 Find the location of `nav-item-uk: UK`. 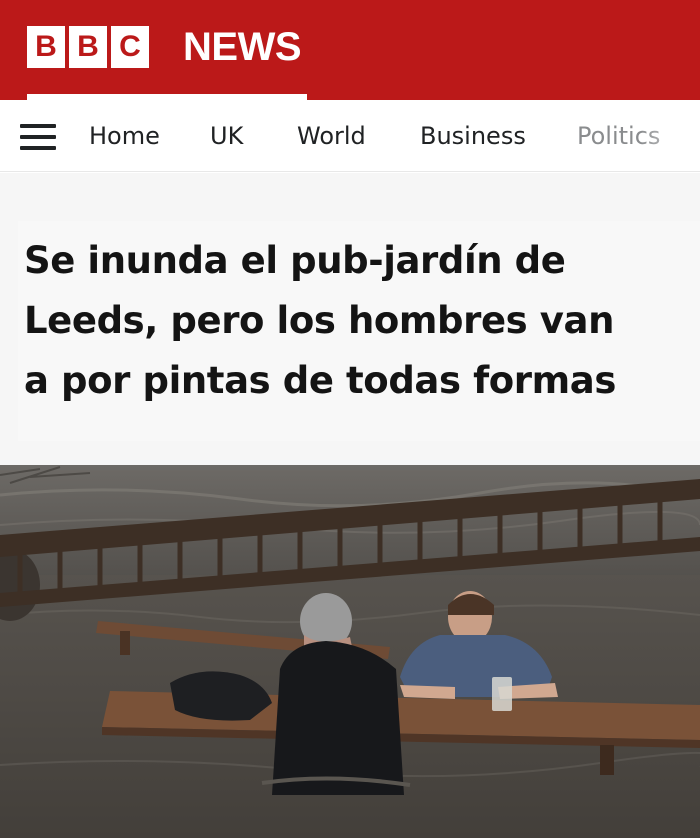

nav-item-uk: UK is located at coordinates (226, 136).